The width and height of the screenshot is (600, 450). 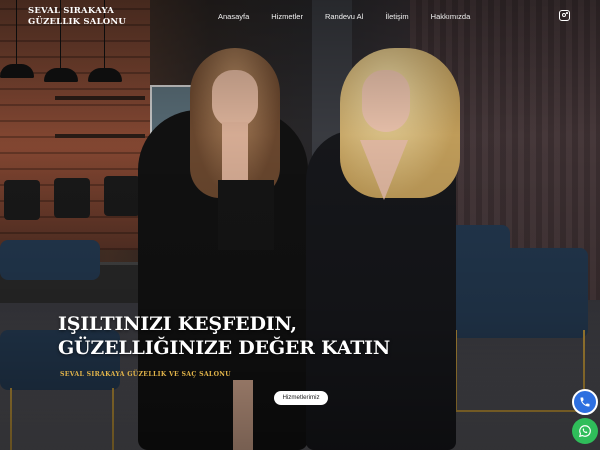 I want to click on whatsapp-button, so click(x=585, y=431).